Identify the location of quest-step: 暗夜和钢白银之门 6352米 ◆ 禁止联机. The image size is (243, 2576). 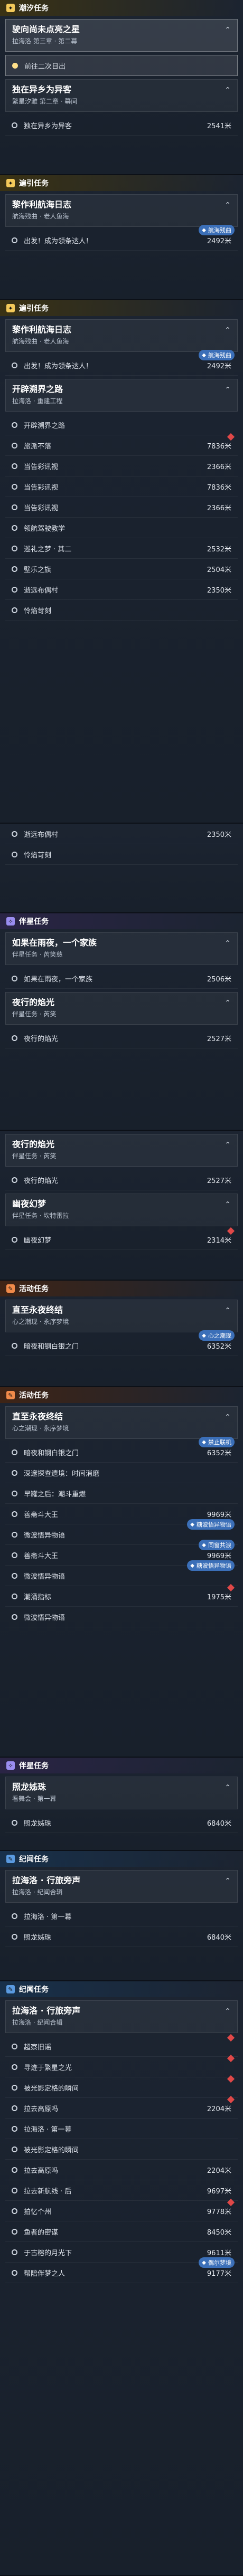
(121, 1450).